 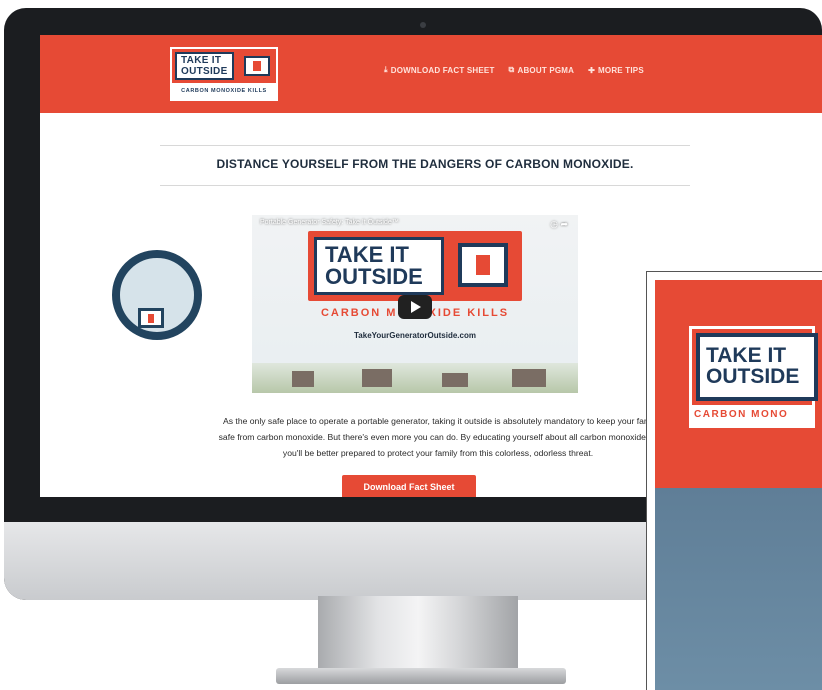 I want to click on mobile-device: TAKE IT OUTSIDE CARBON MONO, so click(x=734, y=480).